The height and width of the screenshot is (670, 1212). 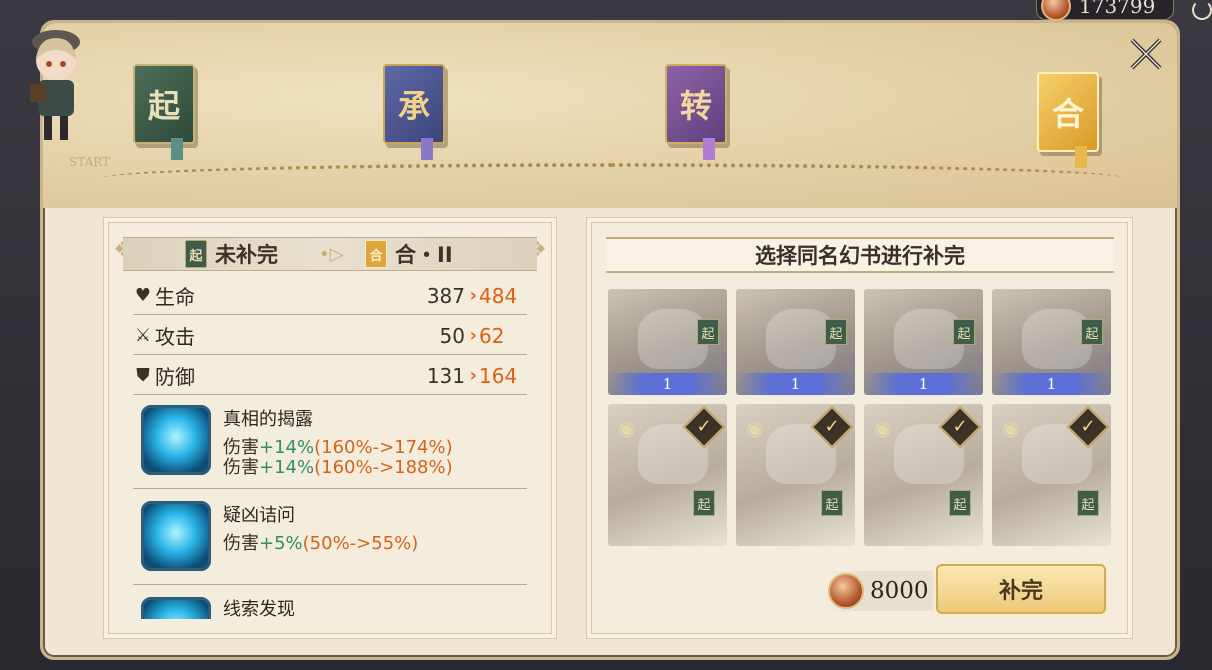 I want to click on shield-icon: ⛊, so click(x=143, y=375).